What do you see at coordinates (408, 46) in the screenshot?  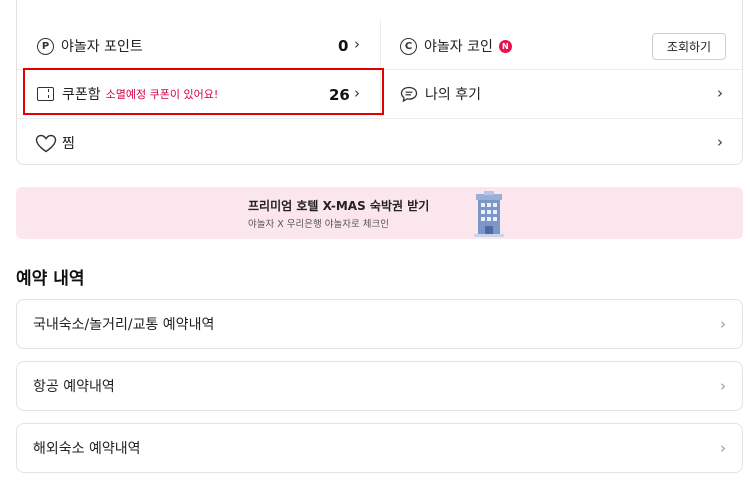 I see `coin-icon: C` at bounding box center [408, 46].